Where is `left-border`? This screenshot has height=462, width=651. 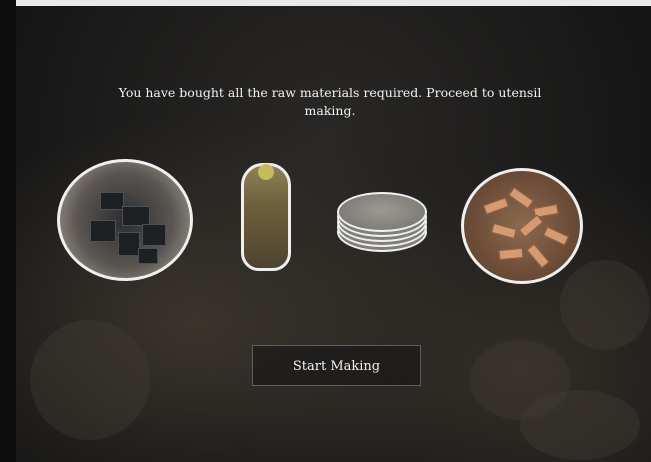
left-border is located at coordinates (8, 231).